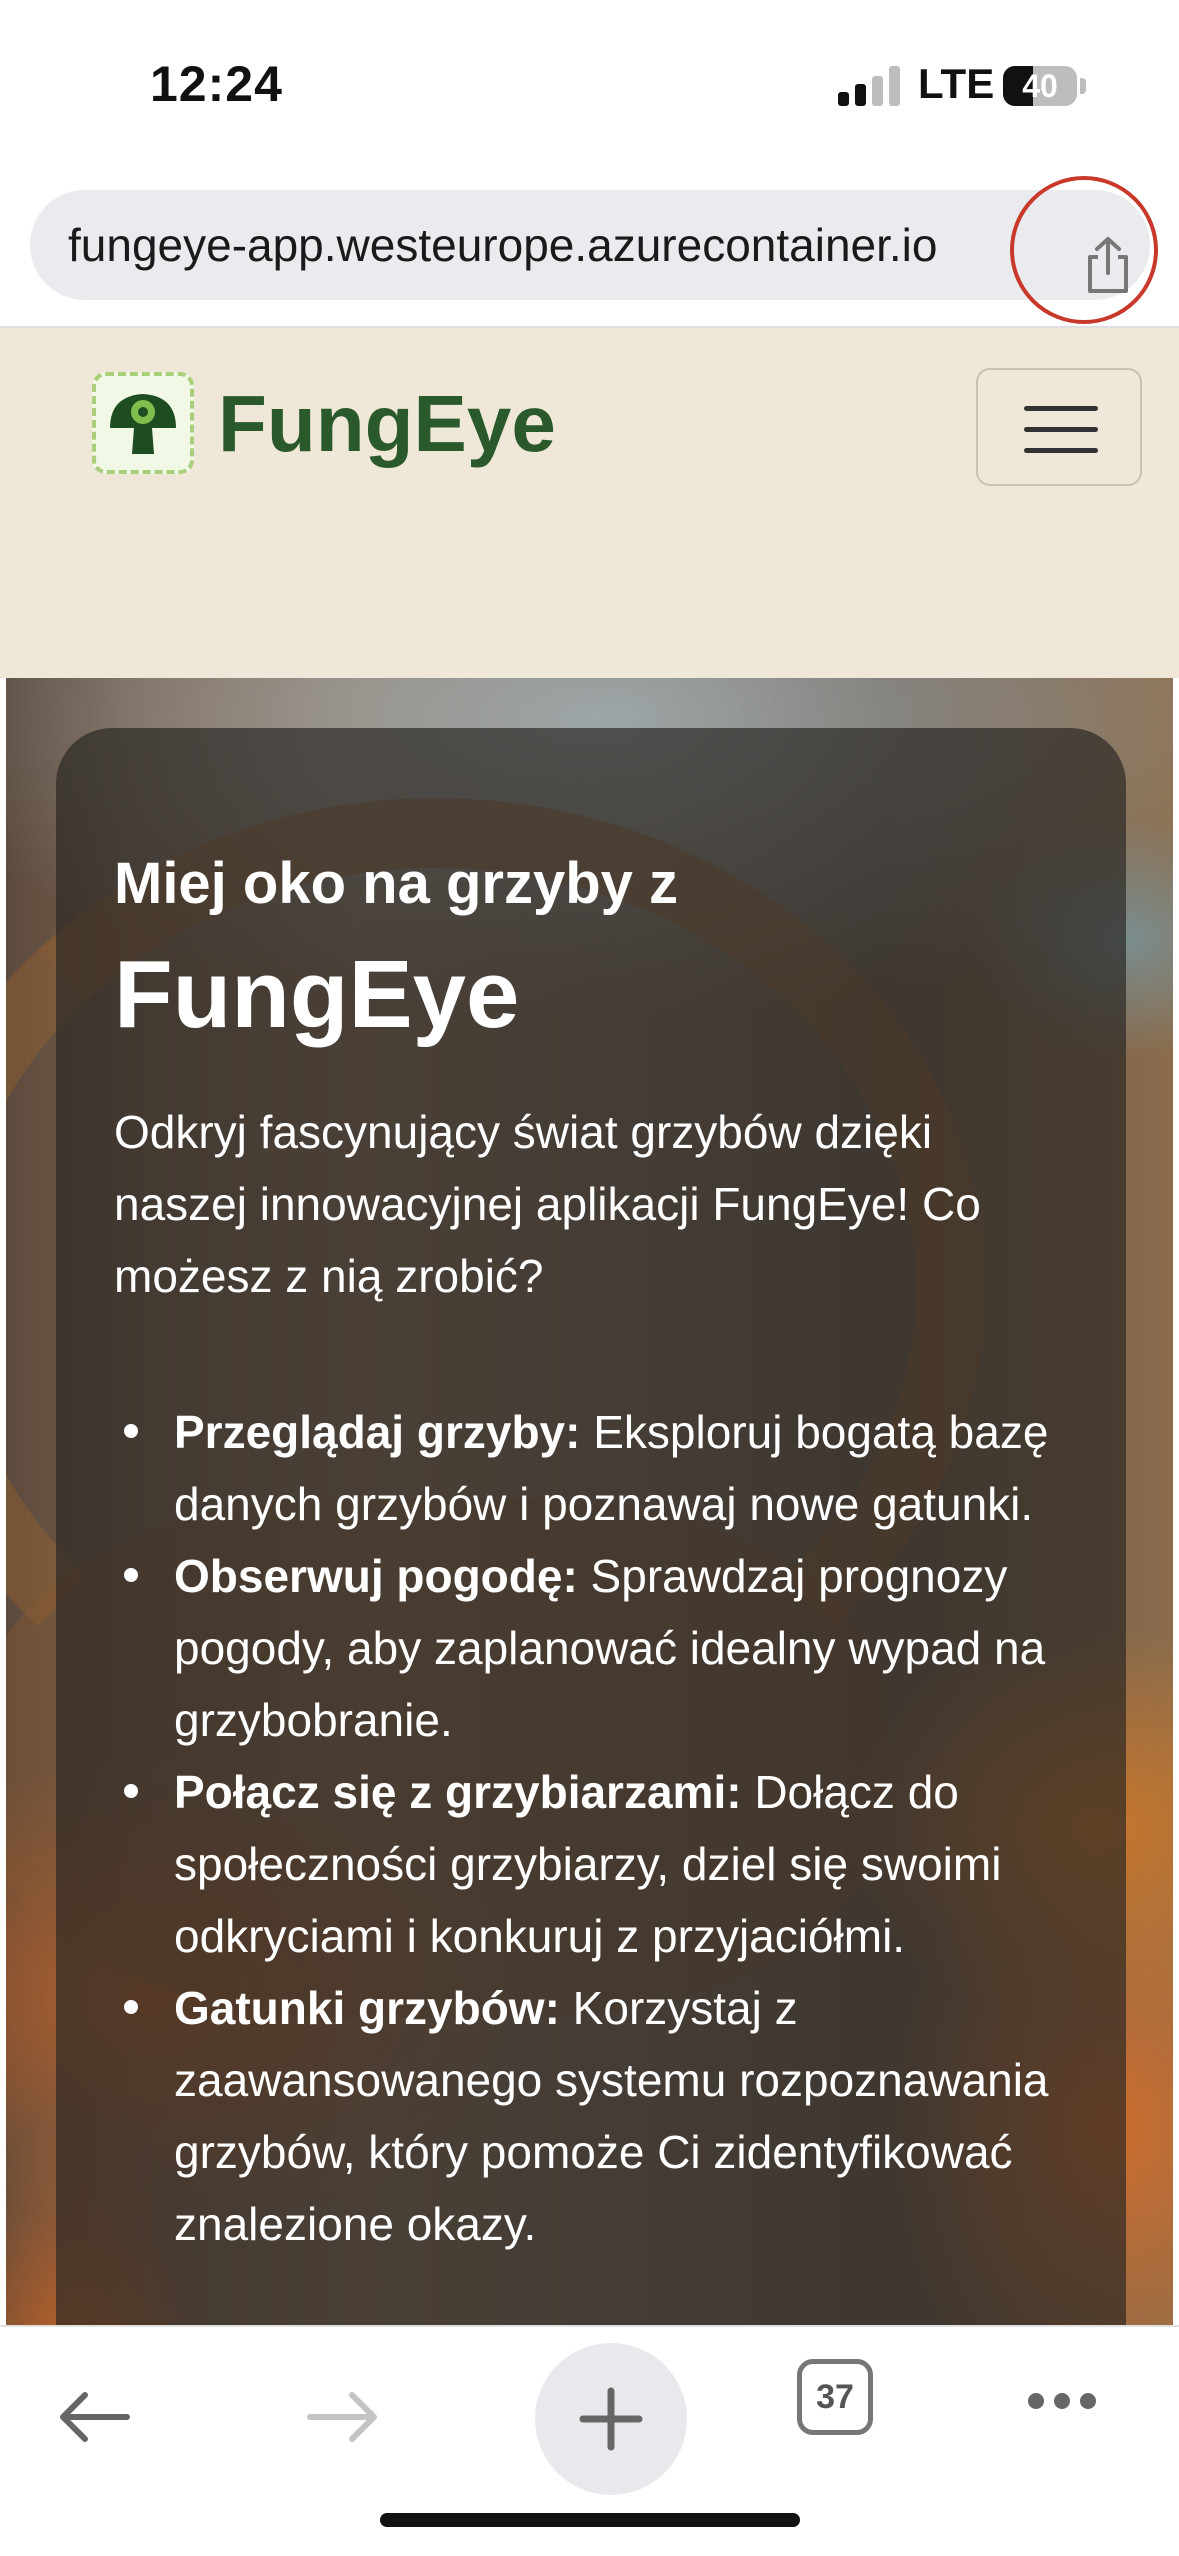 This screenshot has height=2556, width=1179. What do you see at coordinates (376, 1576) in the screenshot?
I see `feature-title: Obserwuj pogodę:` at bounding box center [376, 1576].